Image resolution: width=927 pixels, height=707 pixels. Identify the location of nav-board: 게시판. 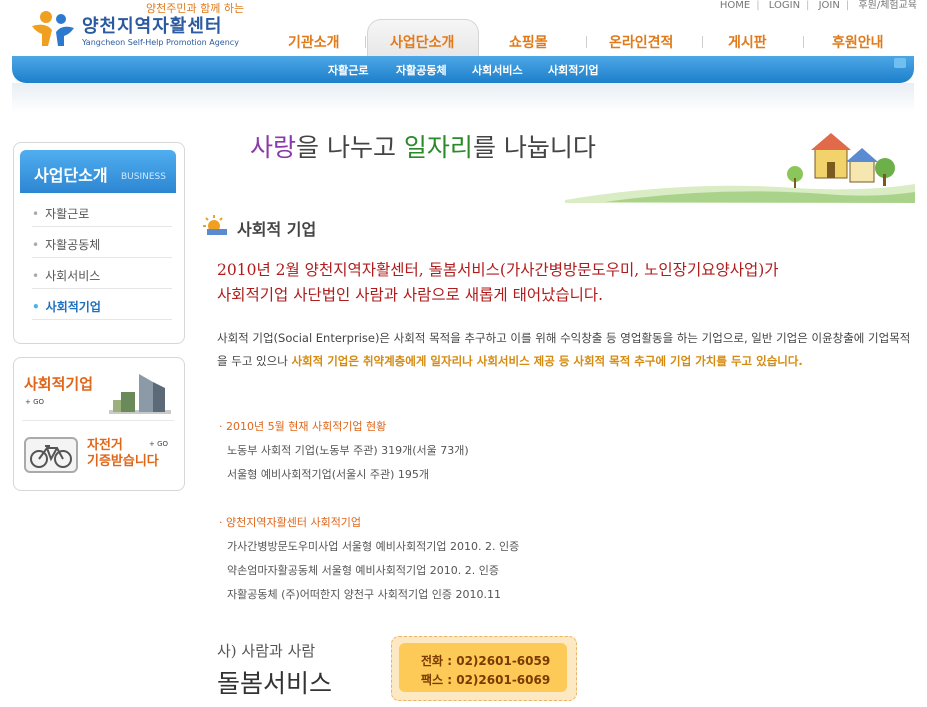
(747, 42).